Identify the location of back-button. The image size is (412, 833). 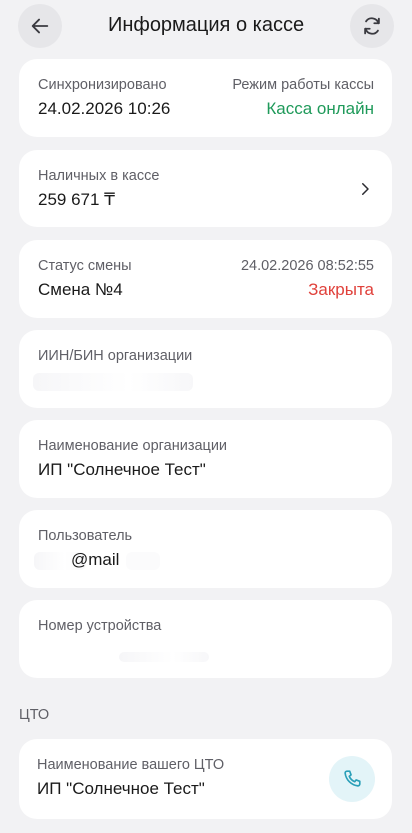
(40, 26).